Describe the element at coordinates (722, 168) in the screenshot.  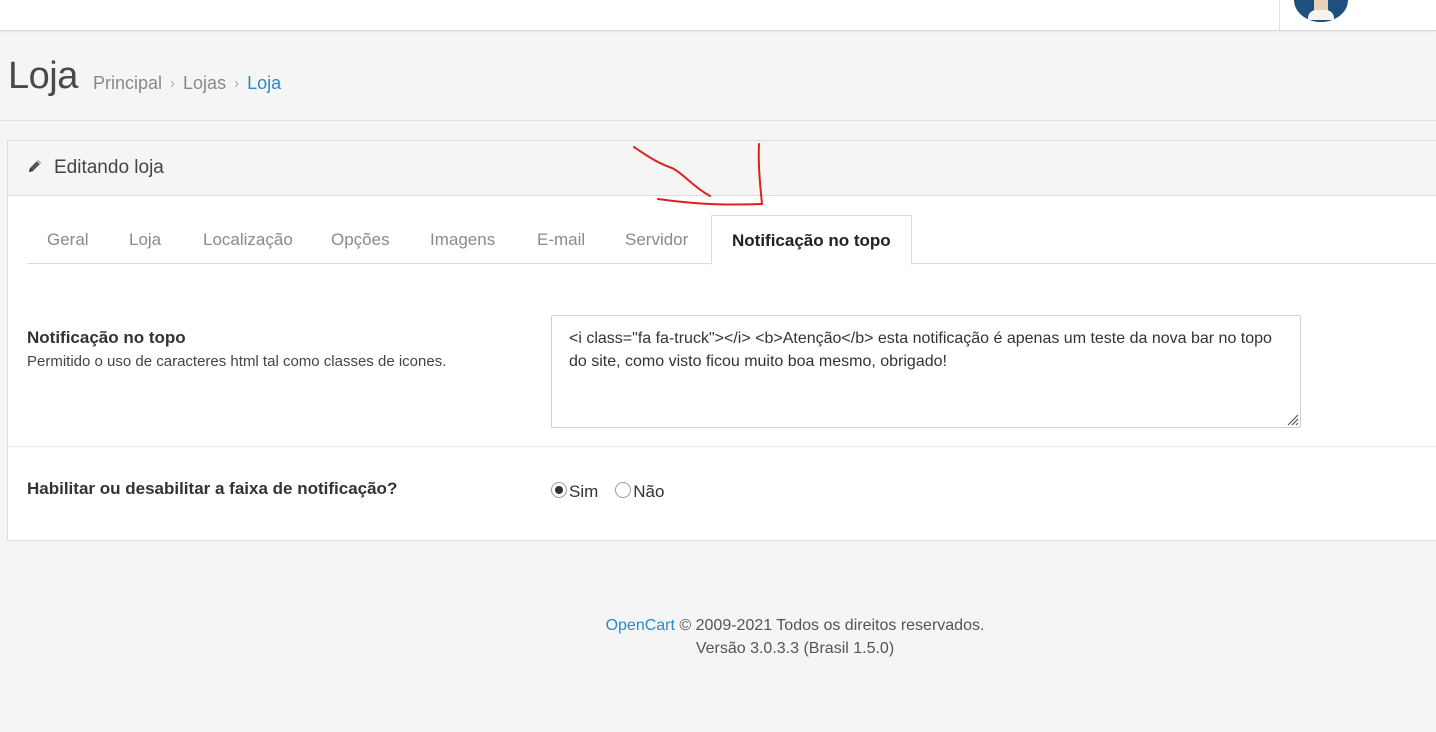
I see `panel-heading: Editando loja` at that location.